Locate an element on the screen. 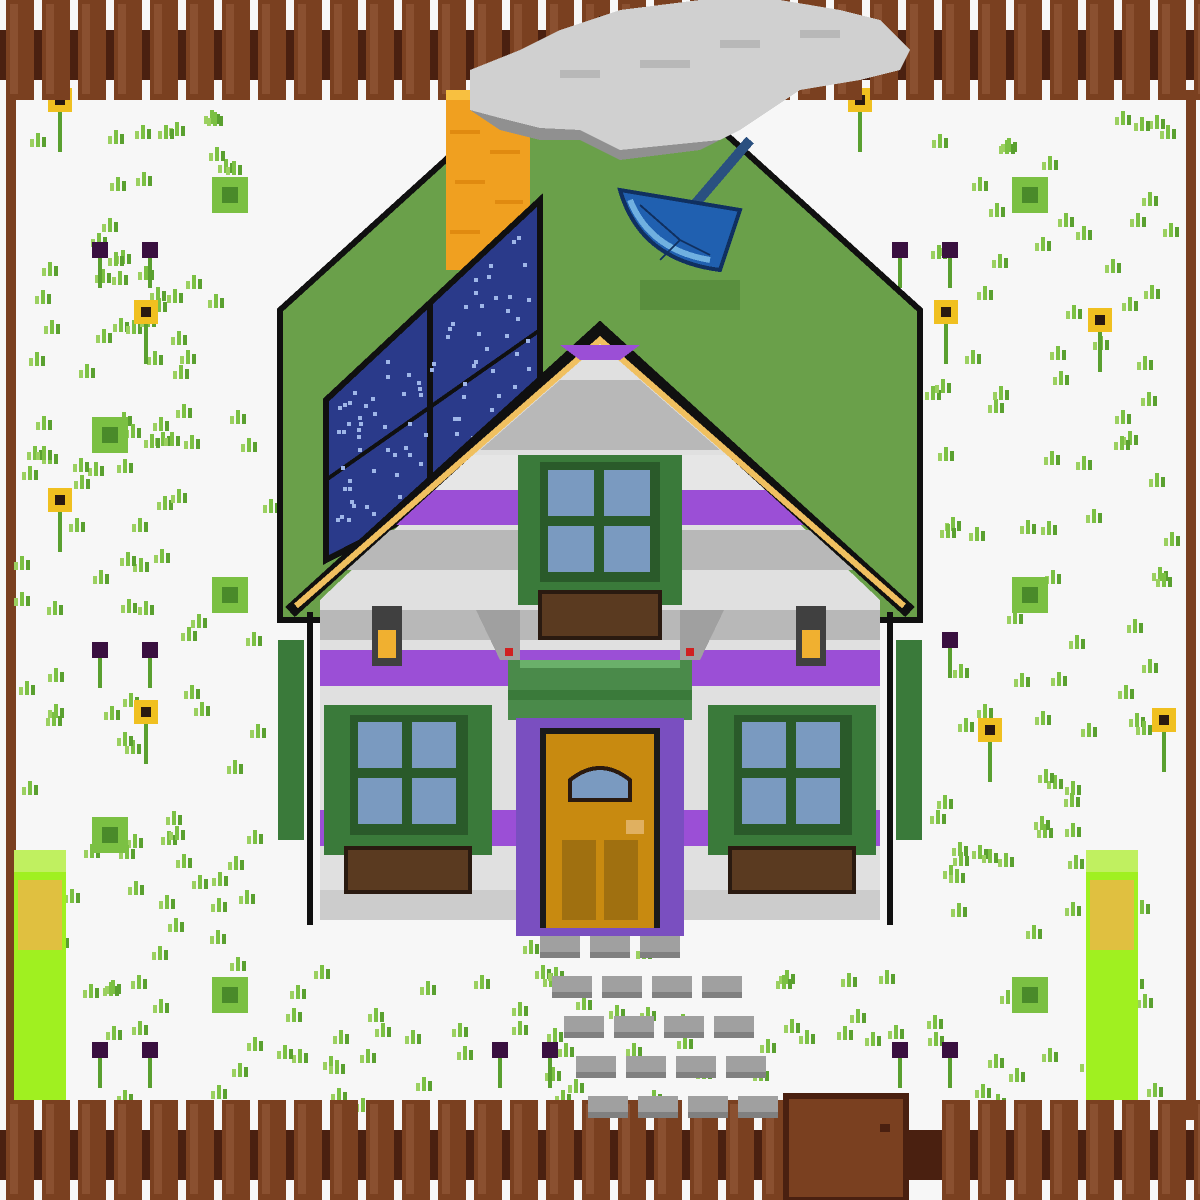 This screenshot has height=1200, width=1200. fence-right is located at coordinates (1191, 605).